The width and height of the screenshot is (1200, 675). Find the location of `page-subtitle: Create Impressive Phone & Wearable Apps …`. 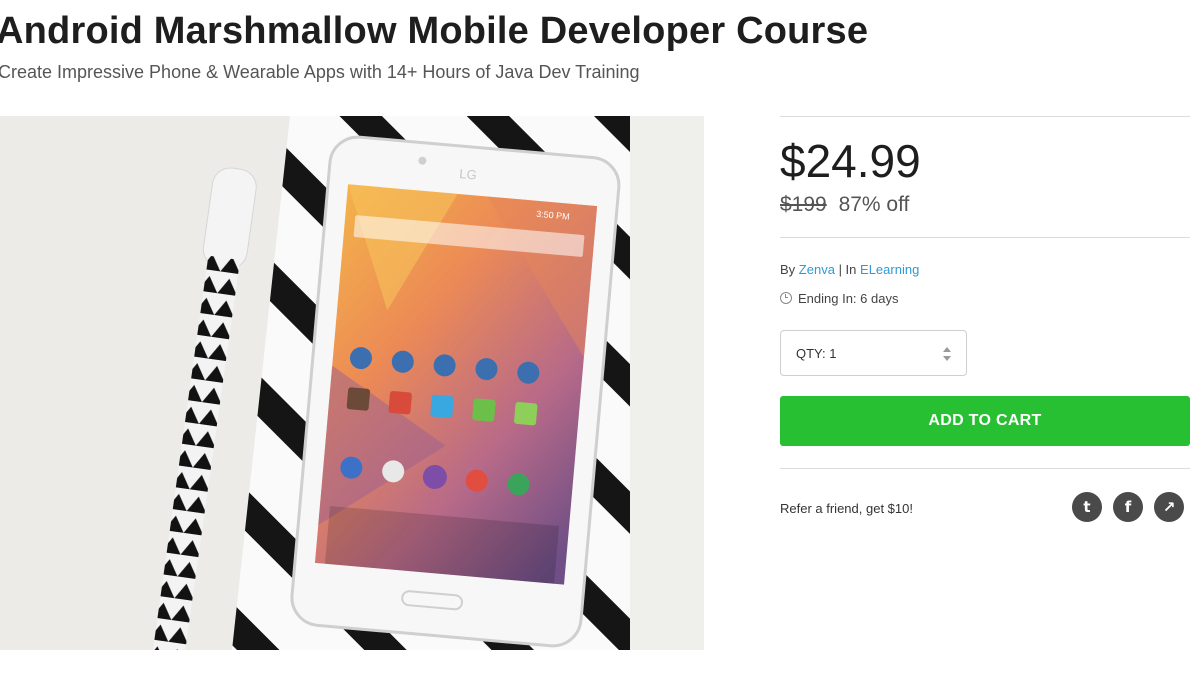

page-subtitle: Create Impressive Phone & Wearable Apps … is located at coordinates (320, 72).